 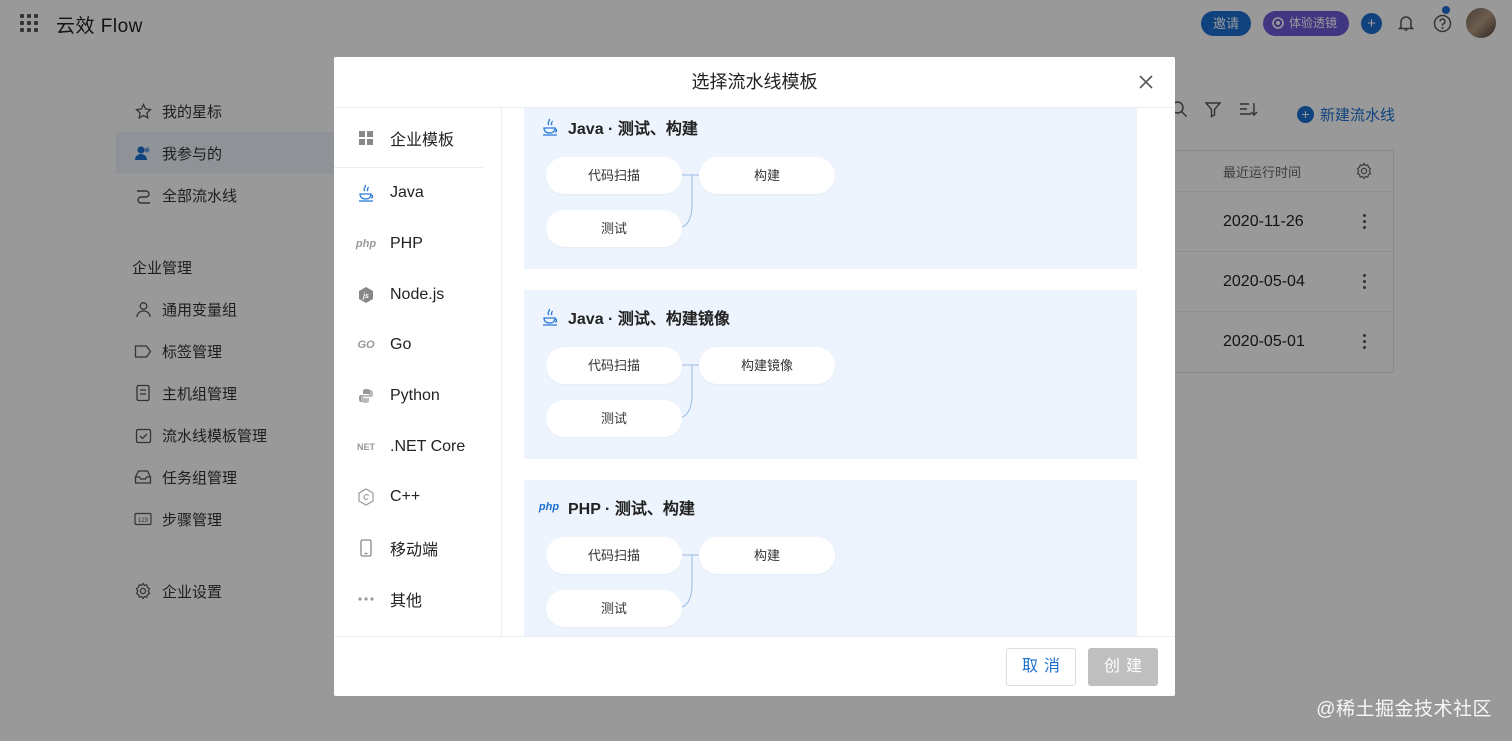 I want to click on category-nodejs: js Node.js, so click(x=417, y=294).